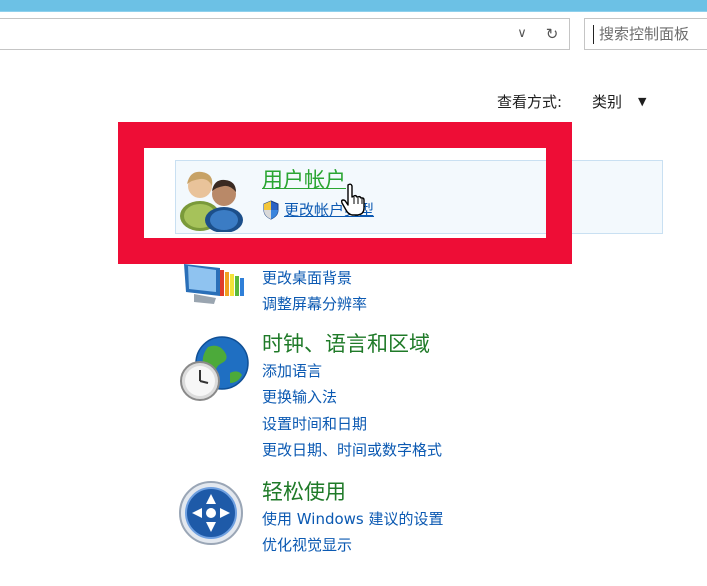  I want to click on dropdown-arrow-icon: ▼, so click(642, 102).